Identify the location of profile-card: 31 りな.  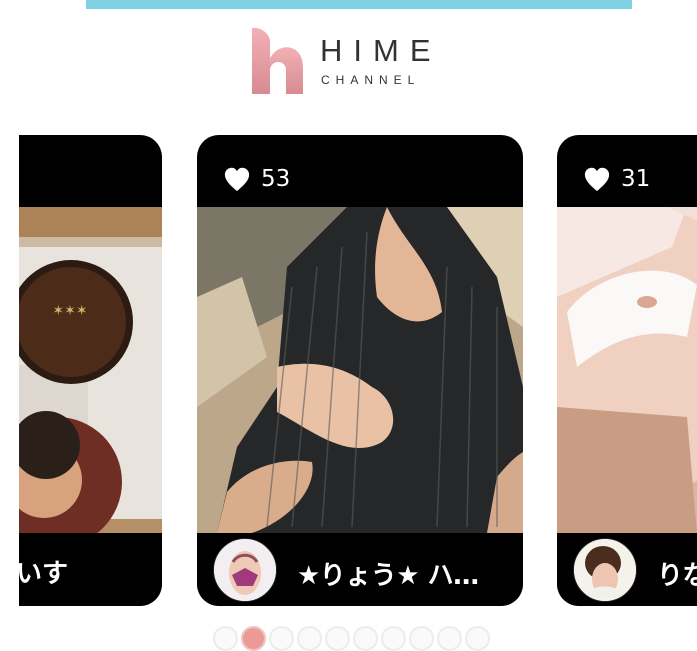
(627, 370).